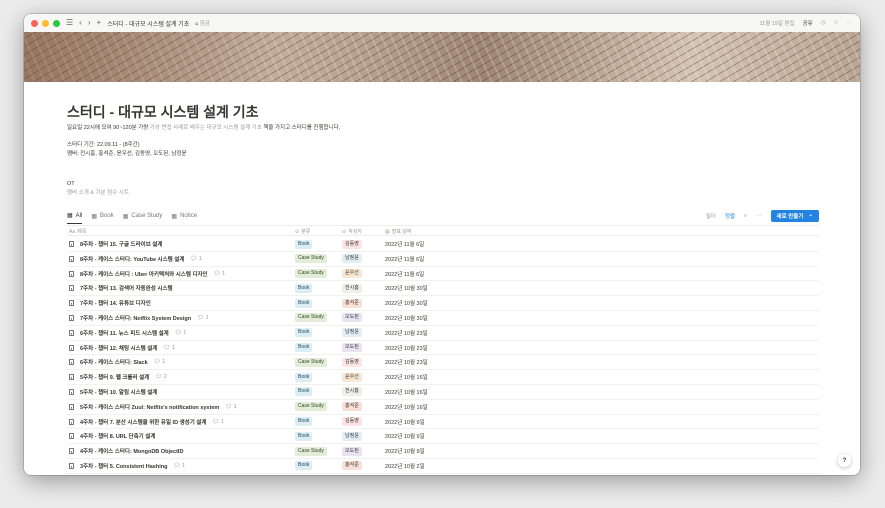 The image size is (885, 508). What do you see at coordinates (143, 216) in the screenshot?
I see `tab-case-study: ▦ Case Study` at bounding box center [143, 216].